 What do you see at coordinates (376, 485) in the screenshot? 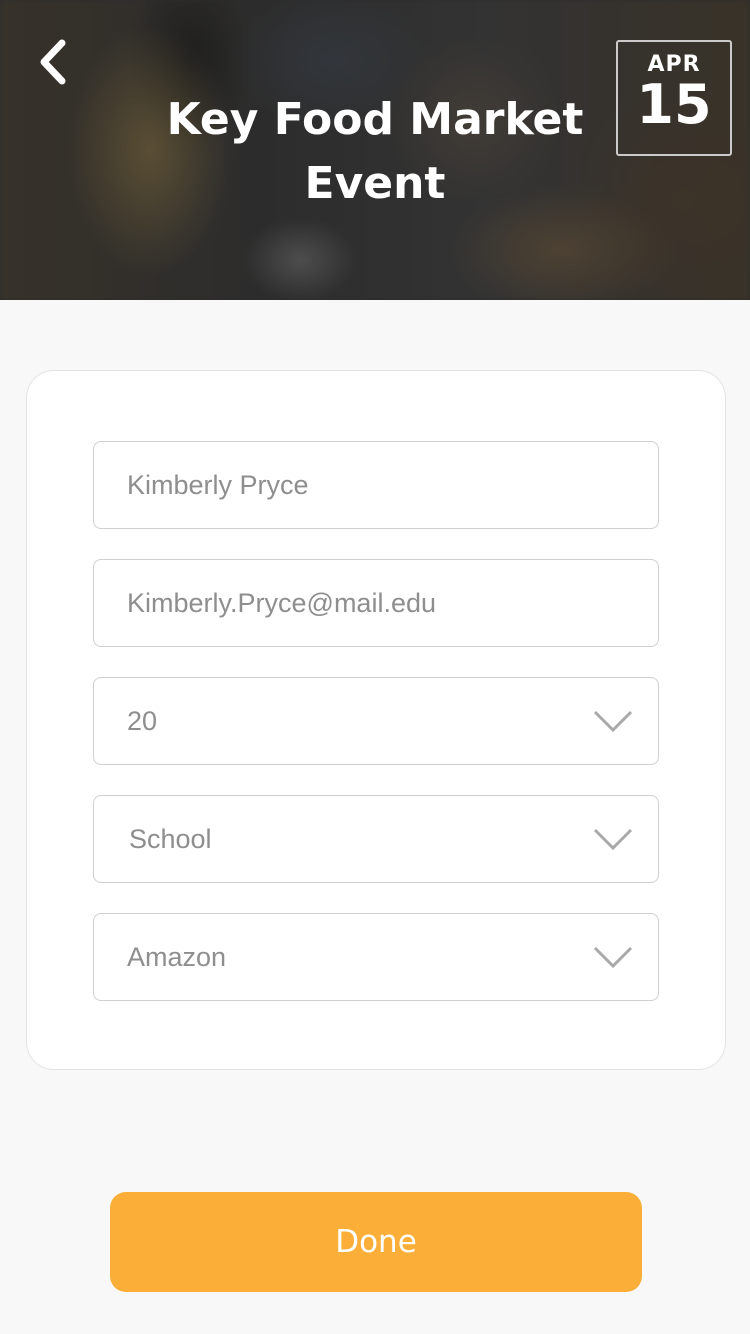
I see `name-field: Kimberly Pryce` at bounding box center [376, 485].